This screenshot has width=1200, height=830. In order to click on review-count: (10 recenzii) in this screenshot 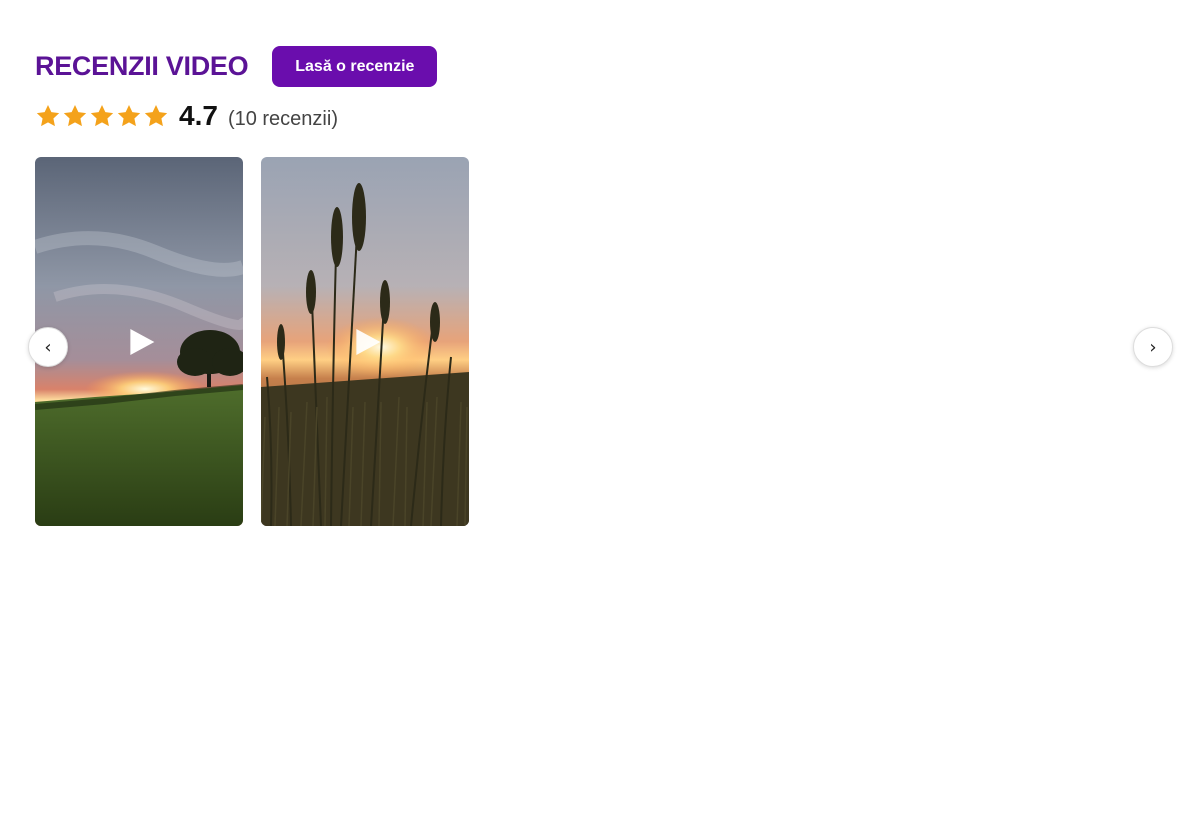, I will do `click(282, 118)`.